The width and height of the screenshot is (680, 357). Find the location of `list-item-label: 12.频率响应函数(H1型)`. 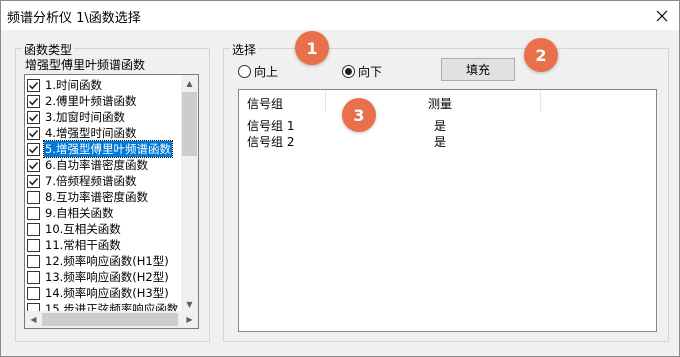

list-item-label: 12.频率响应函数(H1型) is located at coordinates (107, 261).